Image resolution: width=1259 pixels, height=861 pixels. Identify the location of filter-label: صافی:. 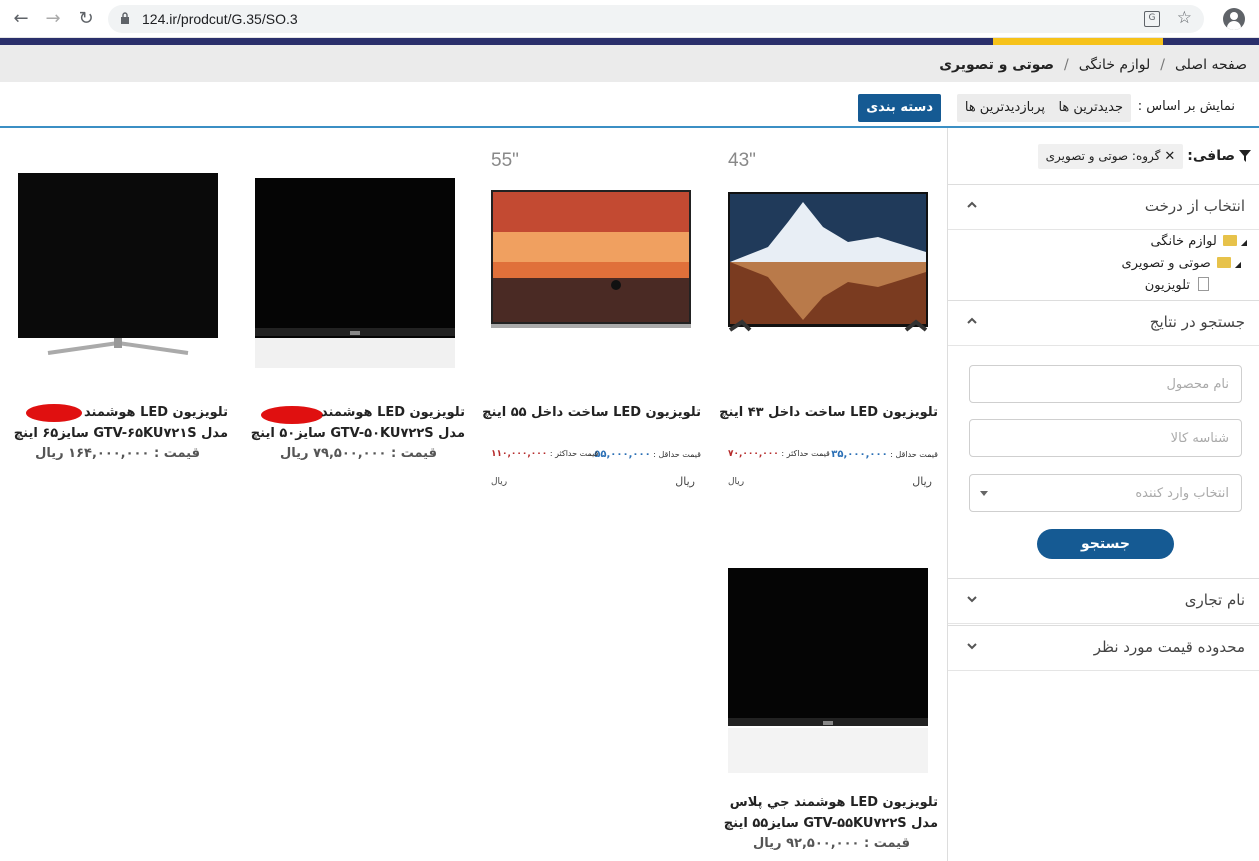
(1211, 156).